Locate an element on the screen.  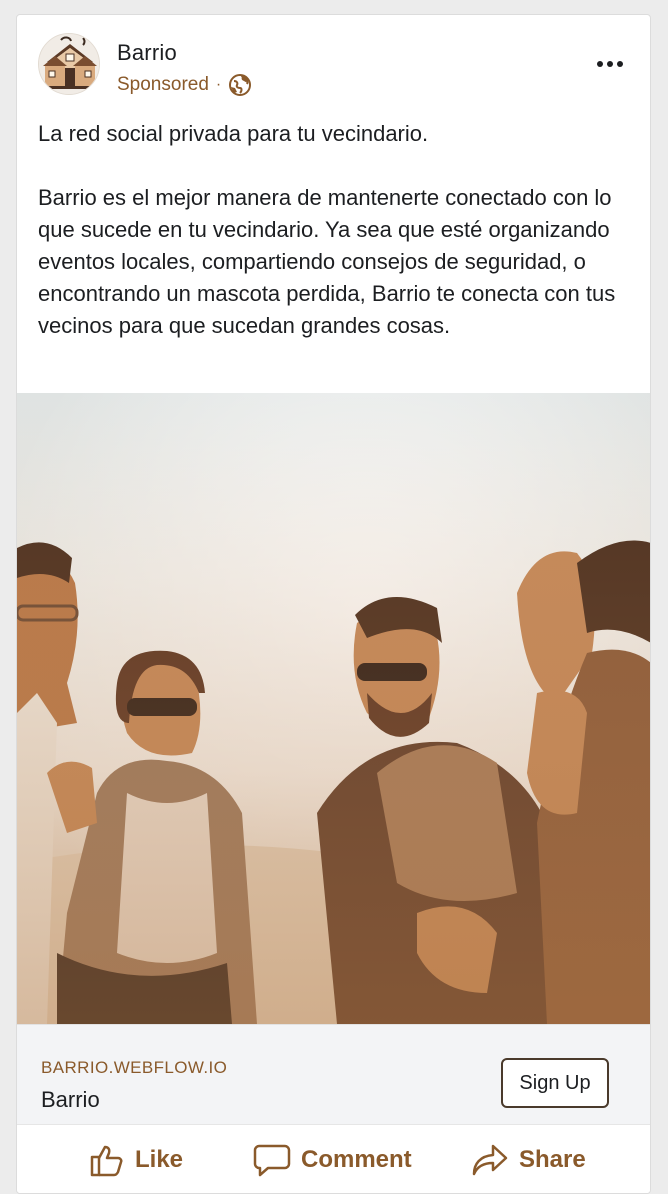
more-options-button is located at coordinates (610, 64).